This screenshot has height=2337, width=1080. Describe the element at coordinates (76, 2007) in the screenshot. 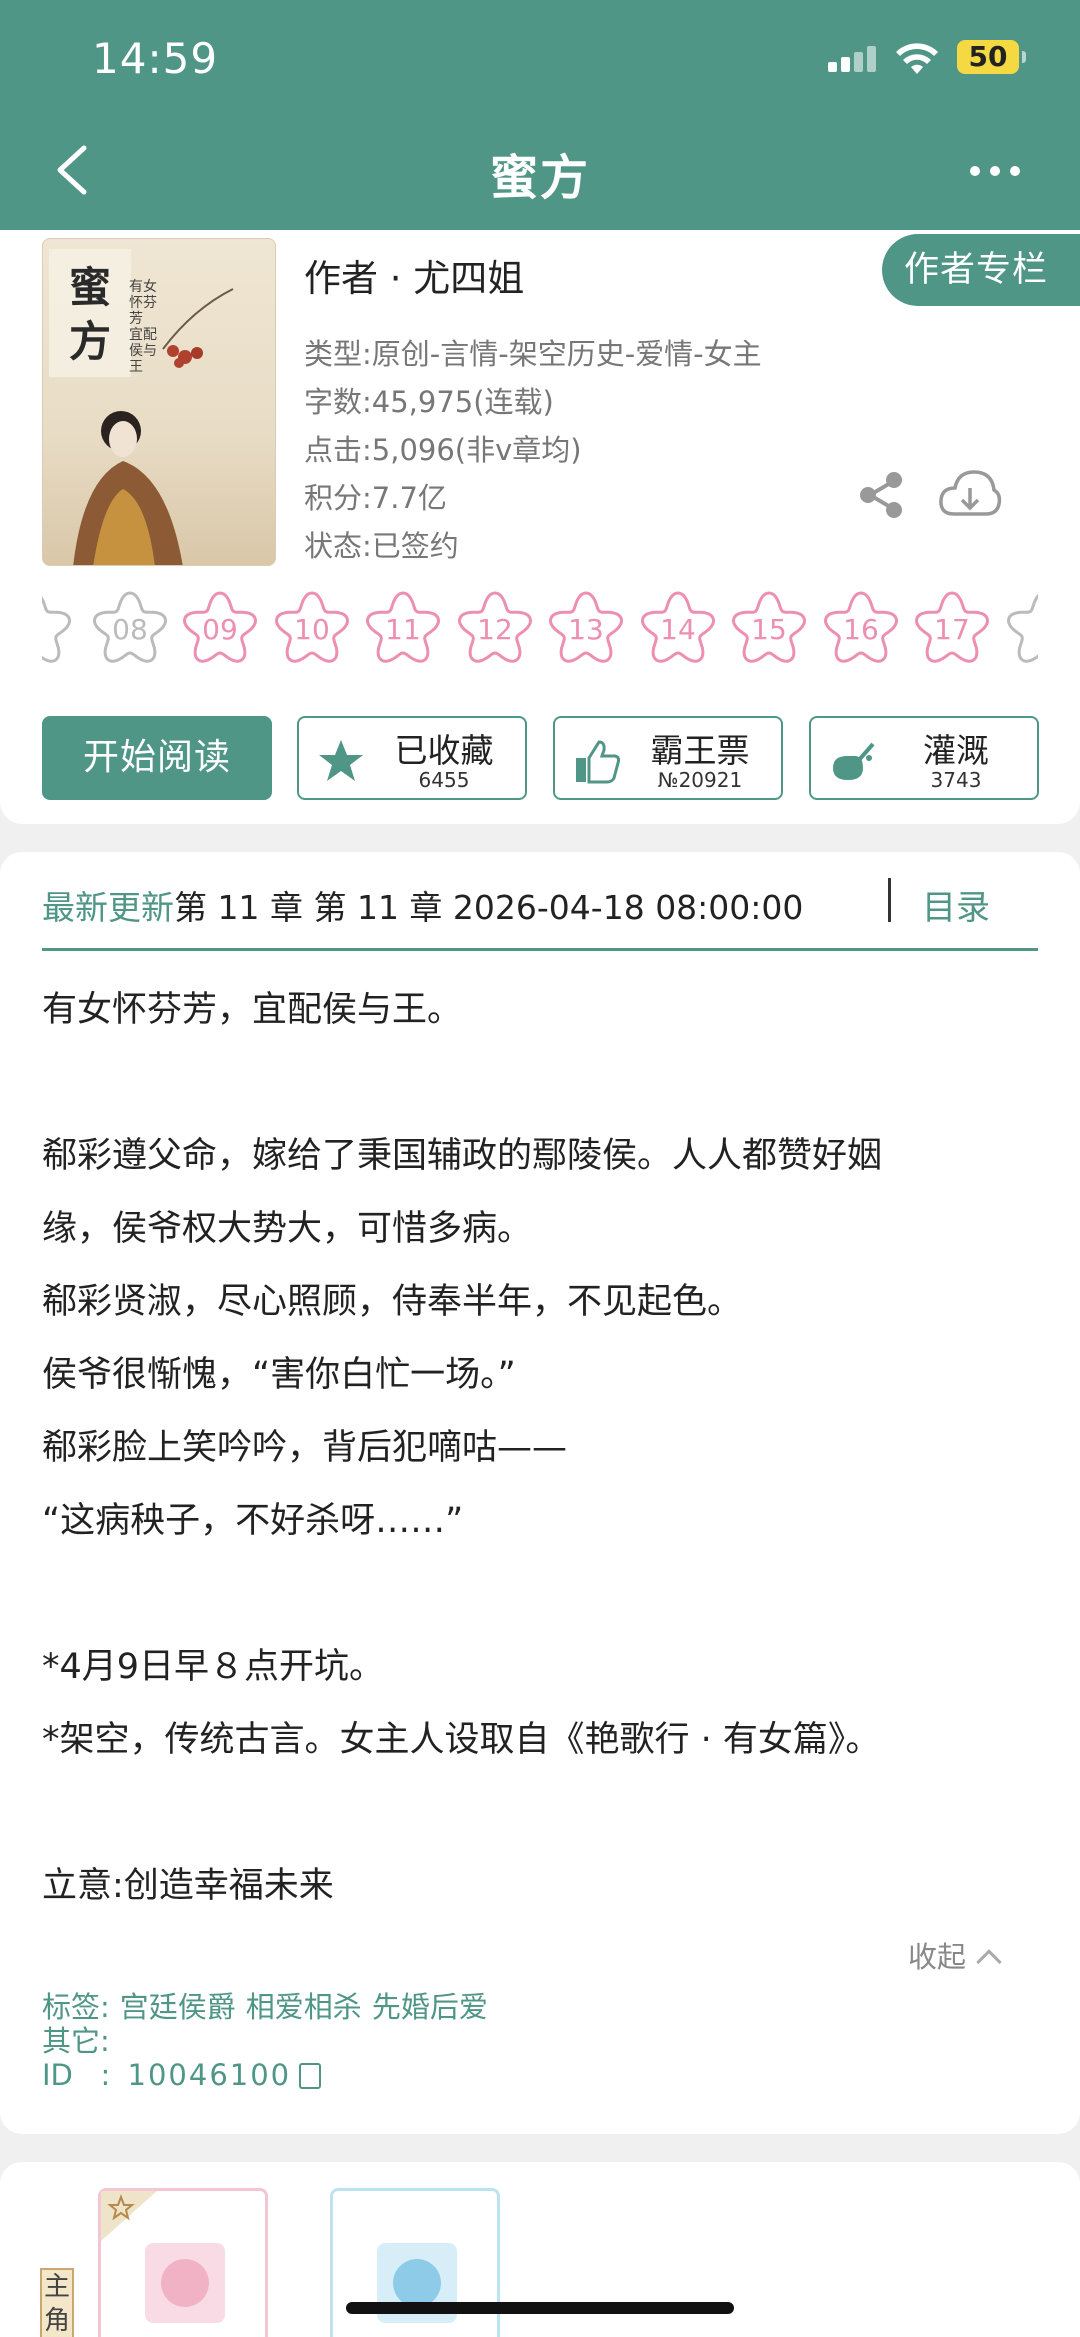

I see `tags-label: 标签:` at that location.